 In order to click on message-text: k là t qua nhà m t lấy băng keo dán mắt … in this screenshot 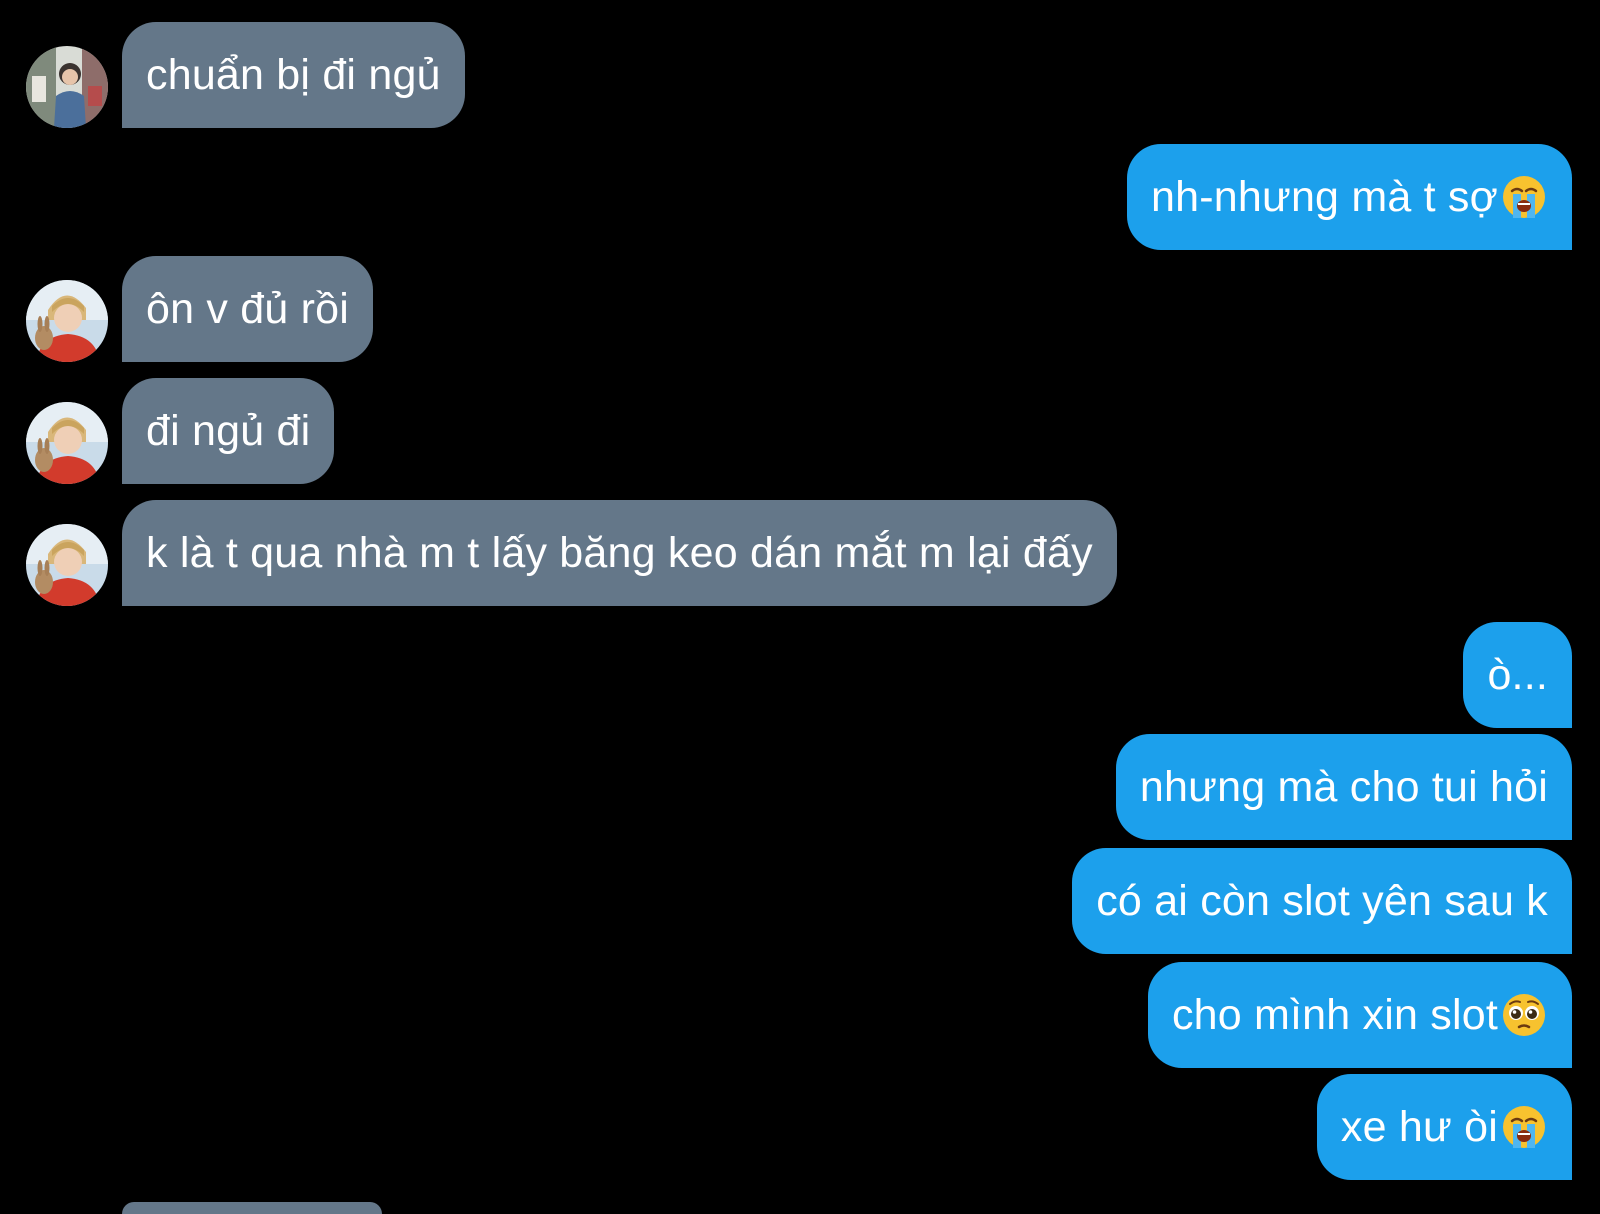, I will do `click(619, 552)`.